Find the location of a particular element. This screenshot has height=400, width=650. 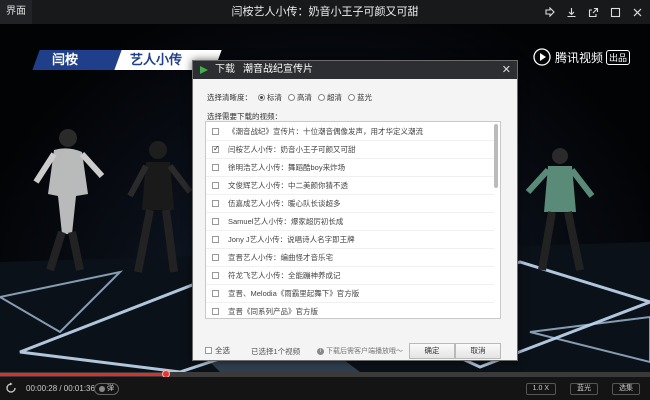

external-icon is located at coordinates (593, 12).